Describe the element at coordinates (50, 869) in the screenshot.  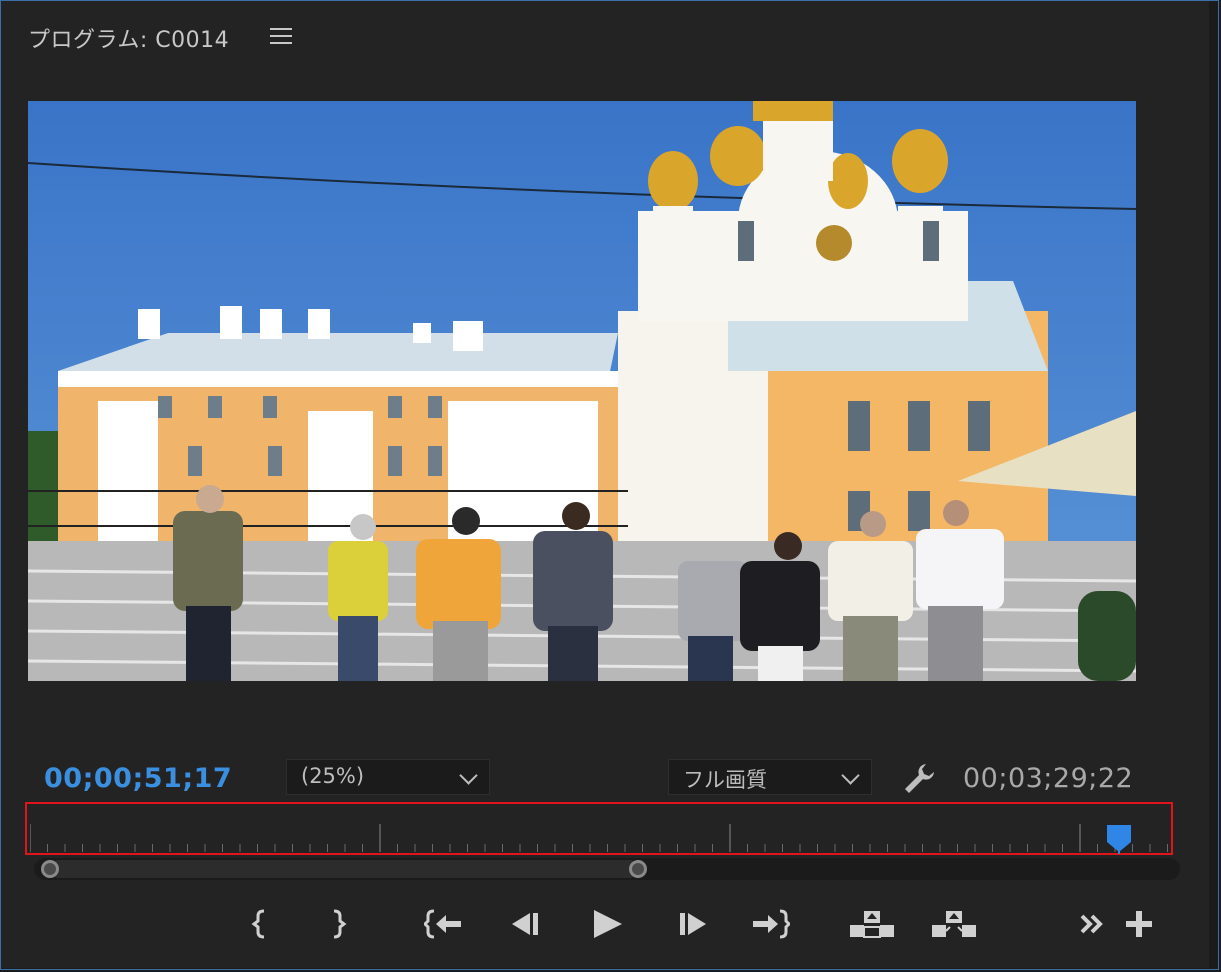
I see `zoom-scrollbar-left-handle` at that location.